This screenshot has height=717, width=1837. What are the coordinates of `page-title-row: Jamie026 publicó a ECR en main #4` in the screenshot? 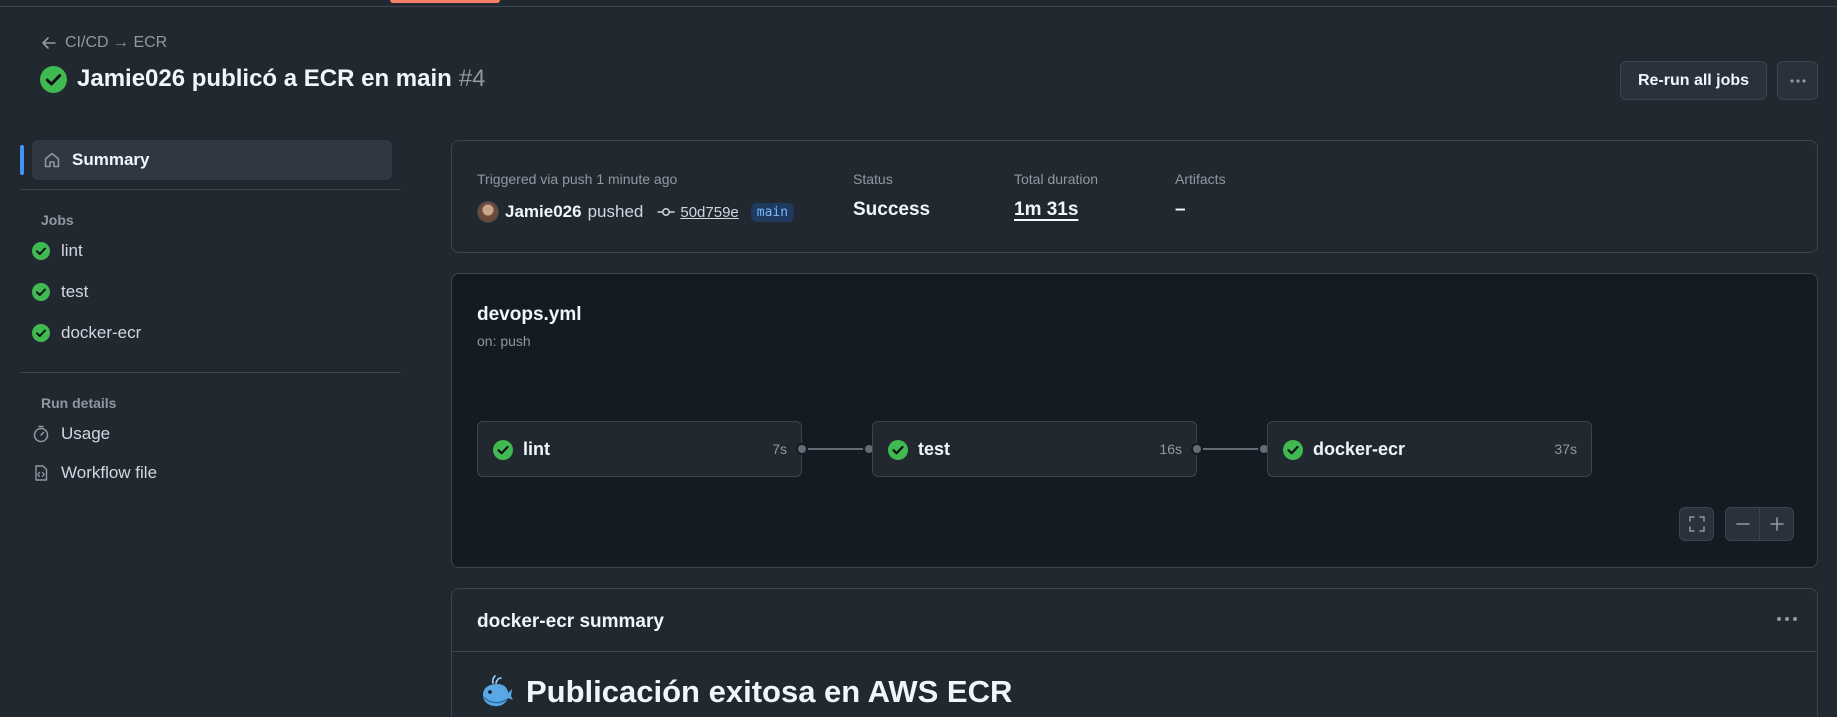 It's located at (263, 79).